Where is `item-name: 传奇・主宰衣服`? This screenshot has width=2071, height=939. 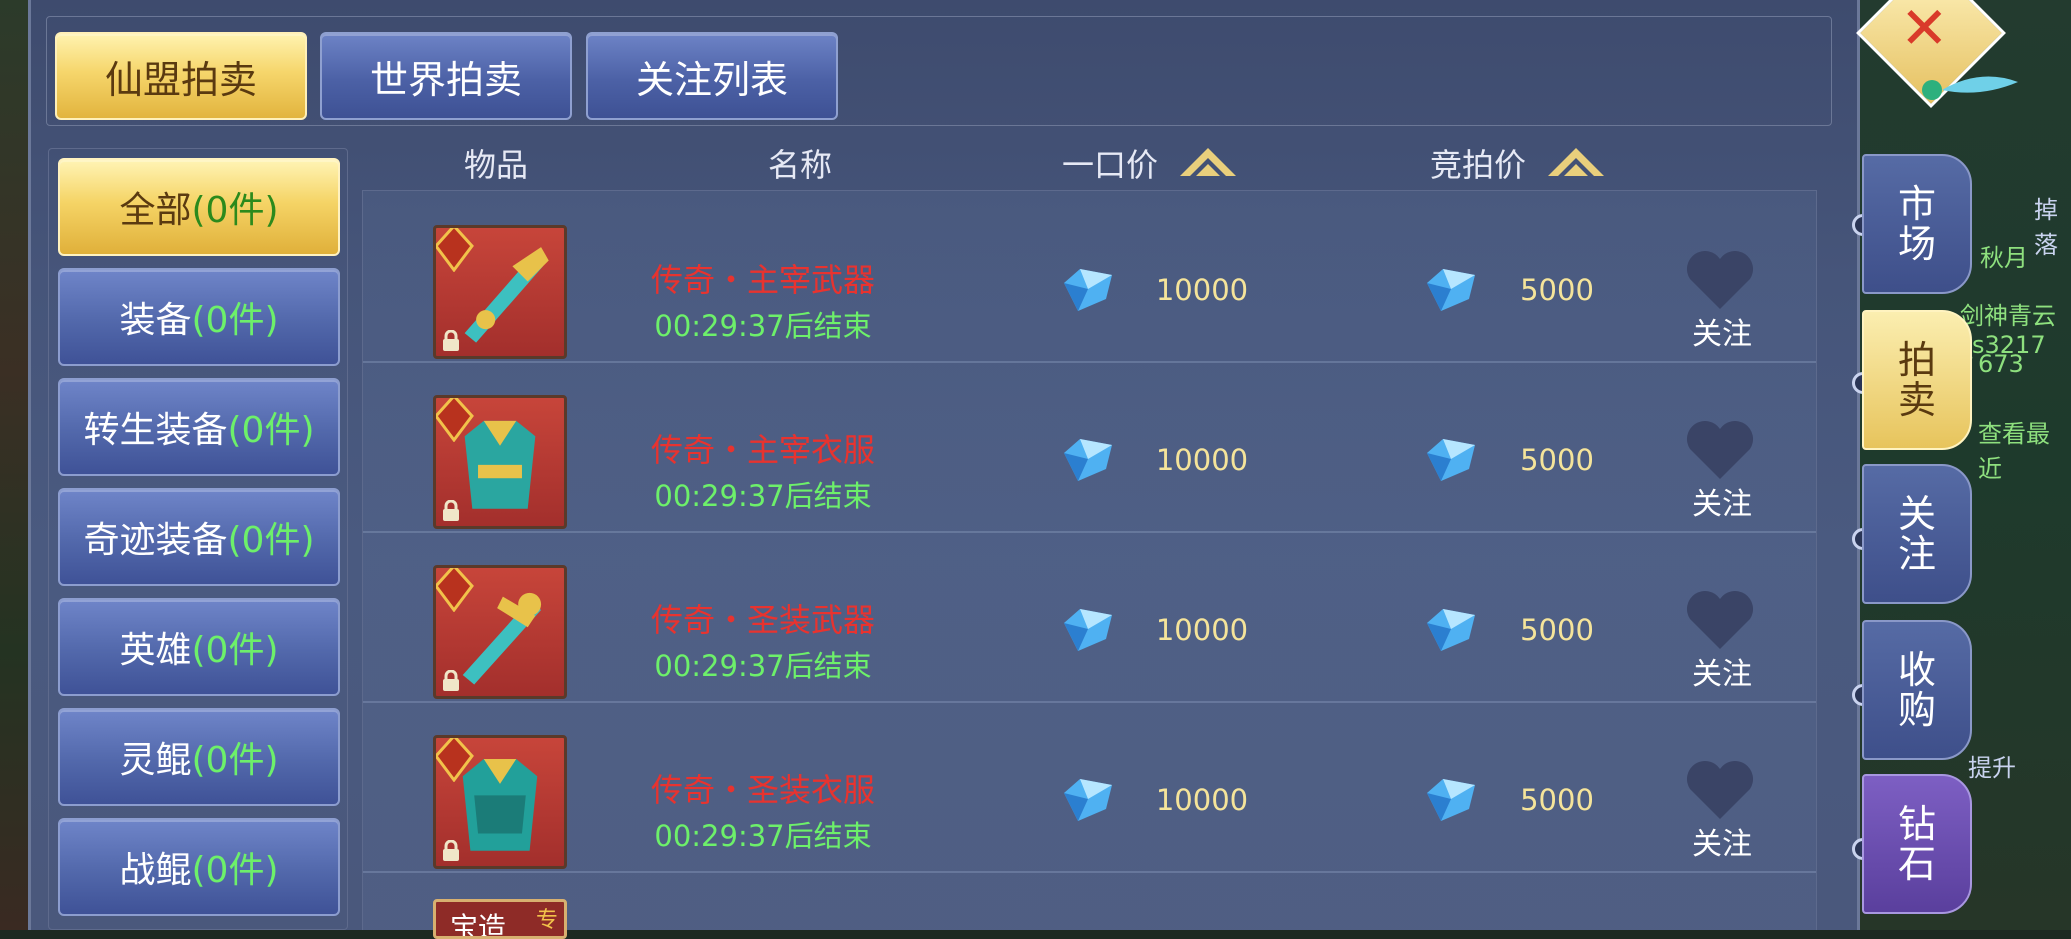 item-name: 传奇・主宰衣服 is located at coordinates (762, 450).